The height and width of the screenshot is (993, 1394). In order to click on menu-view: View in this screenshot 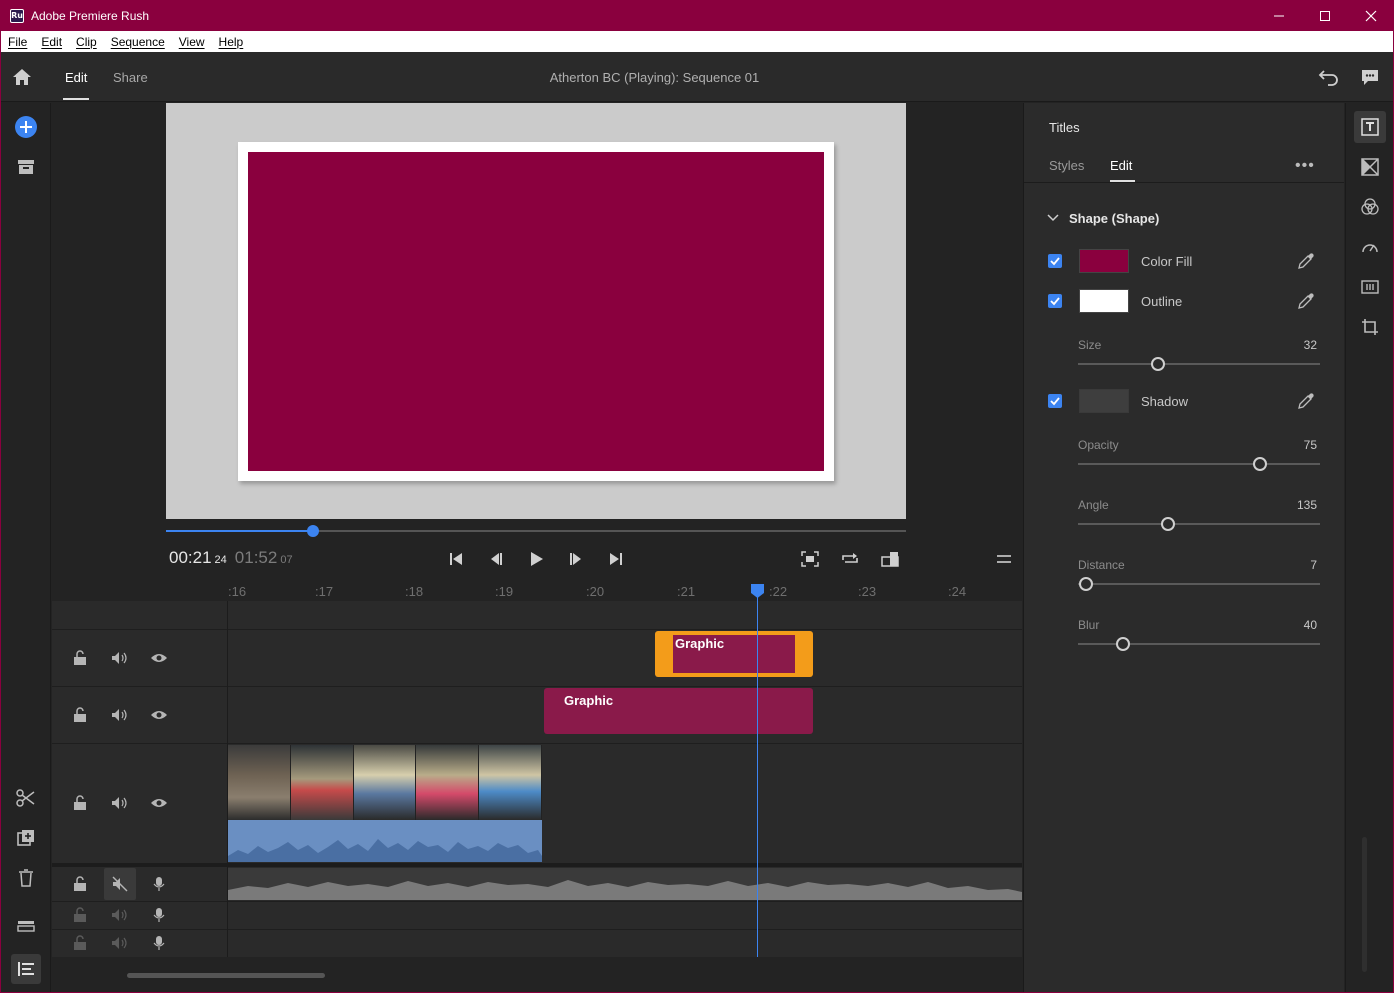, I will do `click(192, 42)`.